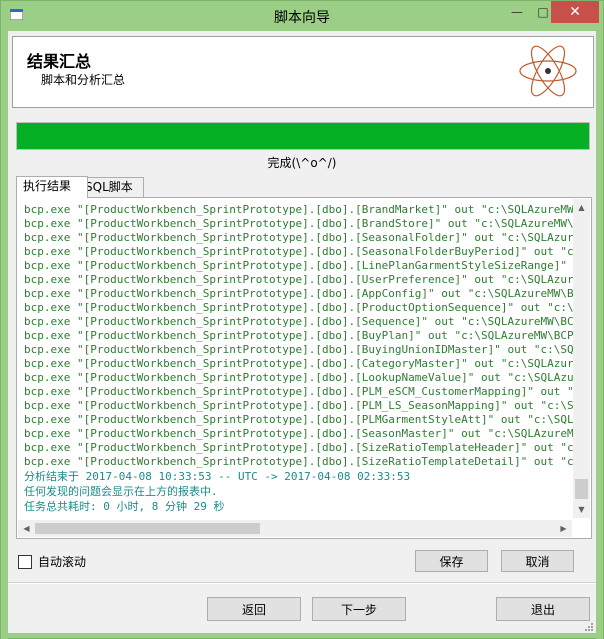 The image size is (604, 639). I want to click on scroll-left-icon: ◀, so click(26, 528).